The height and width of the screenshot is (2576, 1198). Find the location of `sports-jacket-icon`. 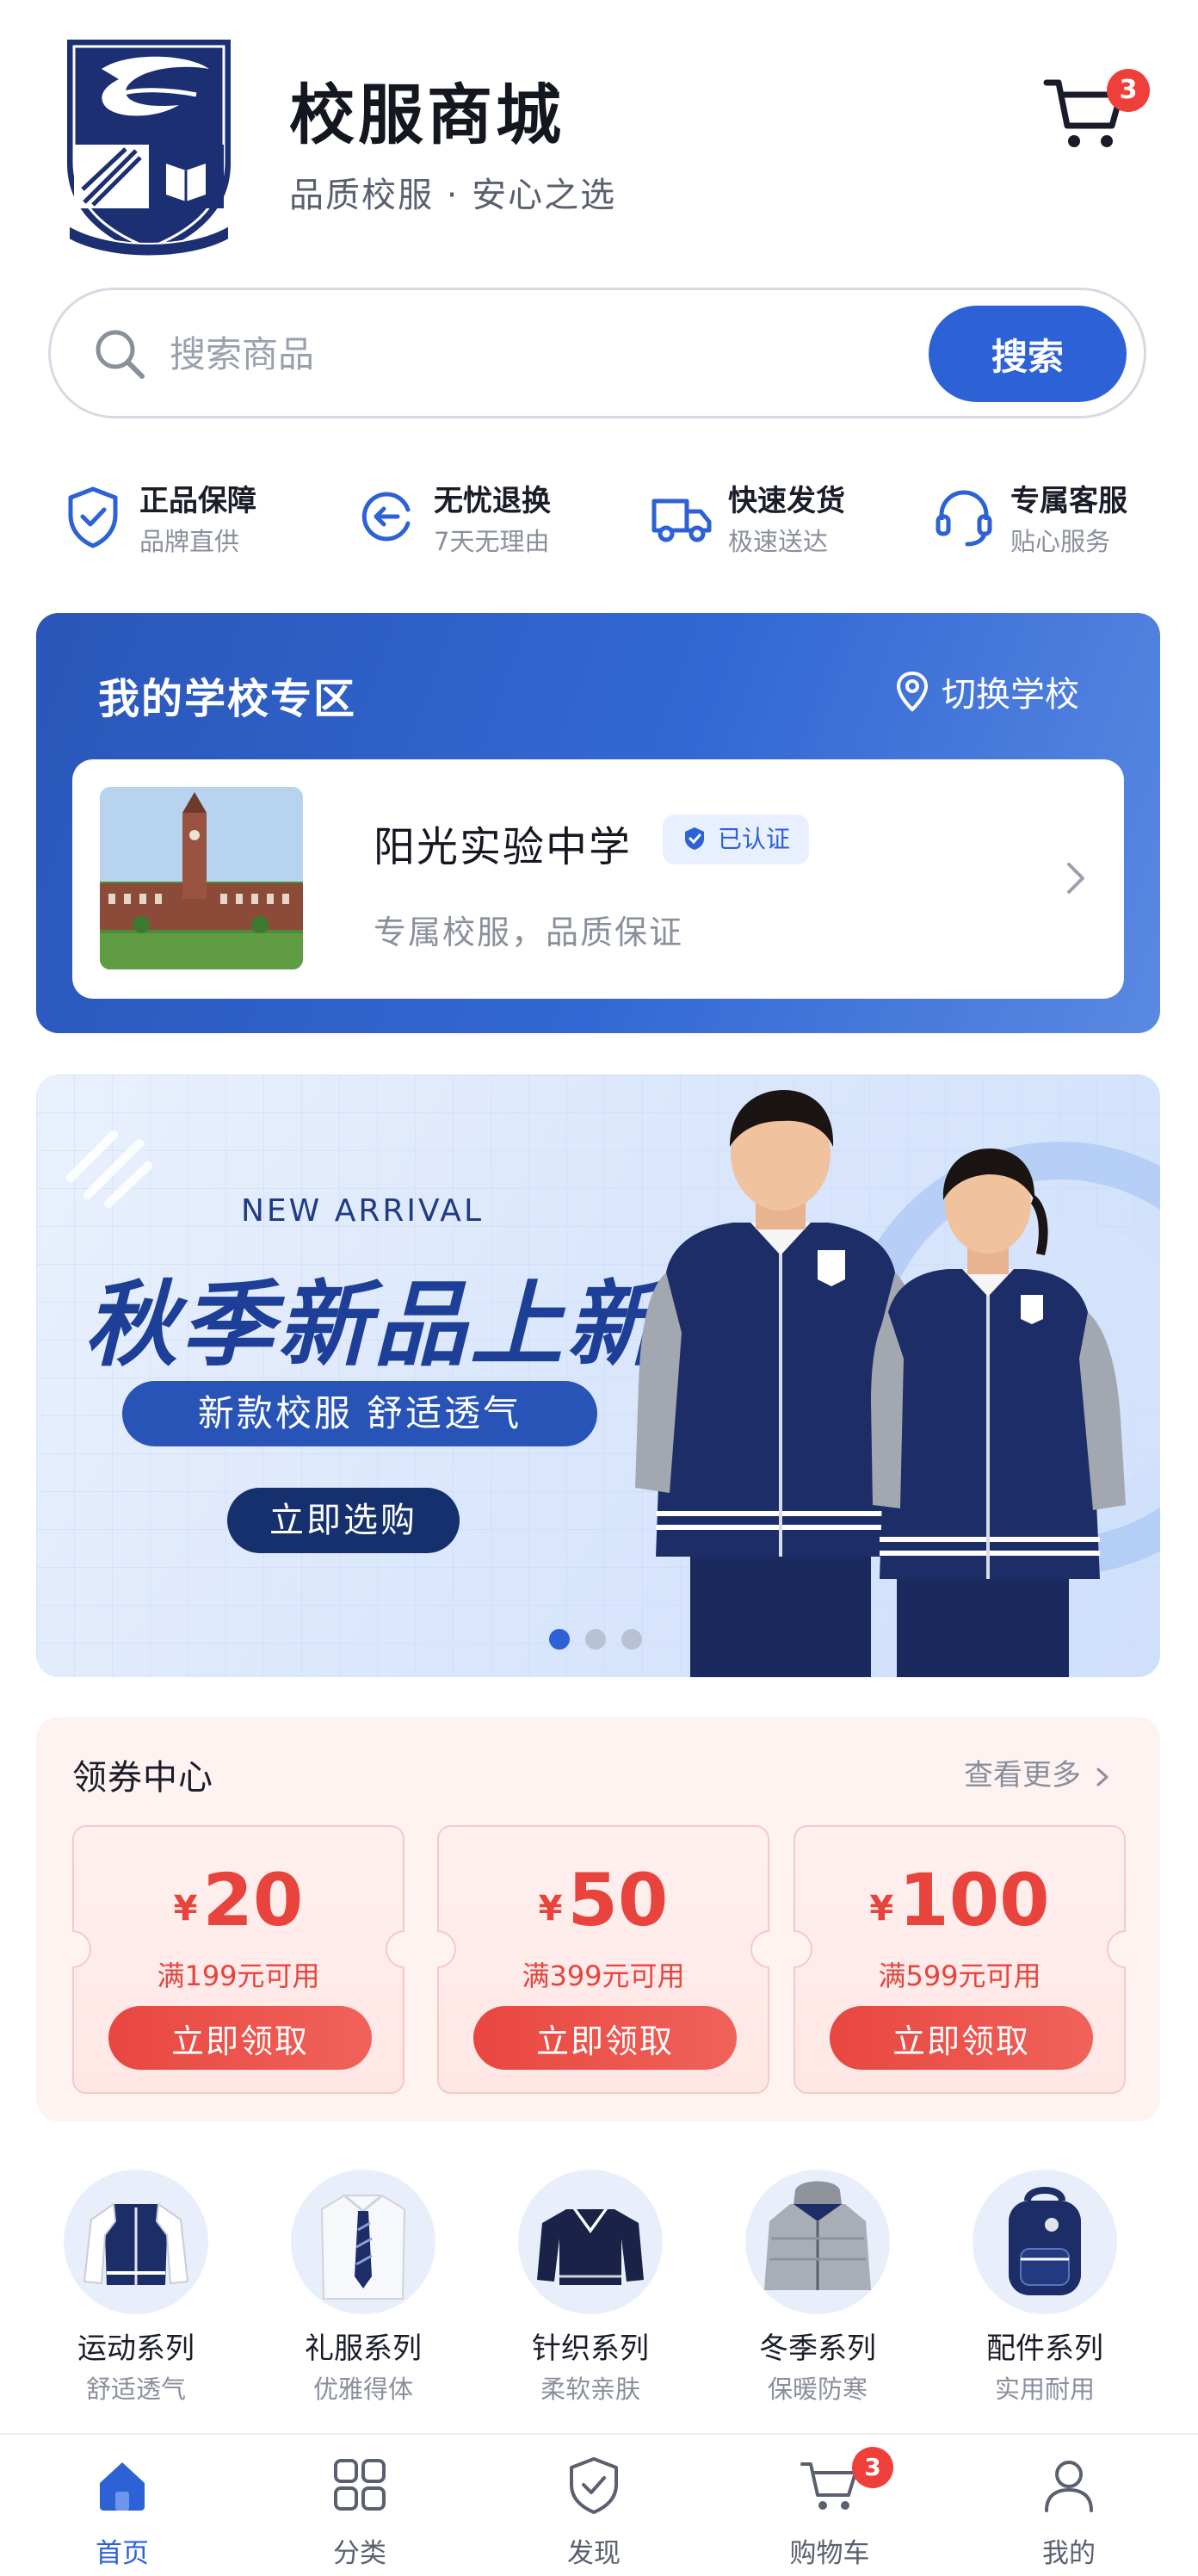

sports-jacket-icon is located at coordinates (136, 2243).